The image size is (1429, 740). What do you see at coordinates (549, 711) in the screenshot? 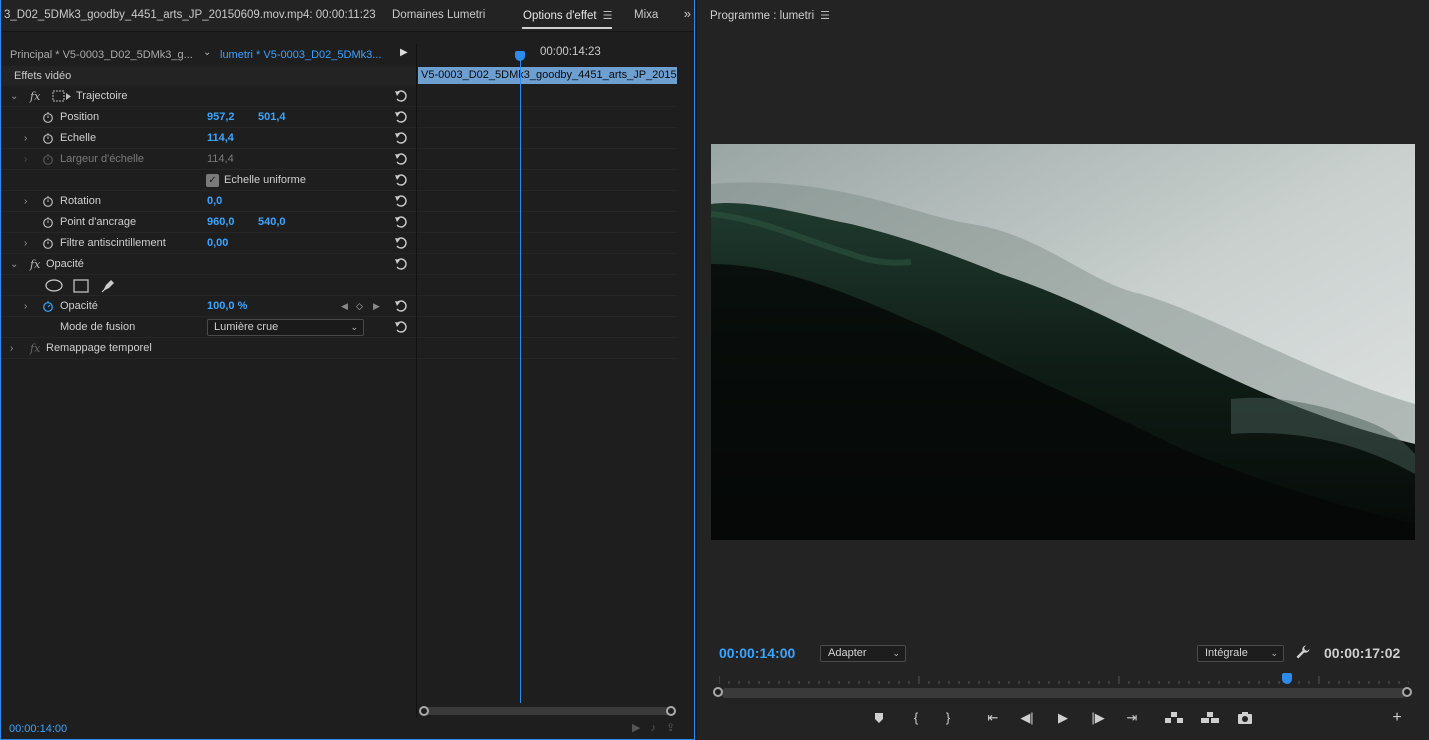
I see `timeline-zoom-scrollbar` at bounding box center [549, 711].